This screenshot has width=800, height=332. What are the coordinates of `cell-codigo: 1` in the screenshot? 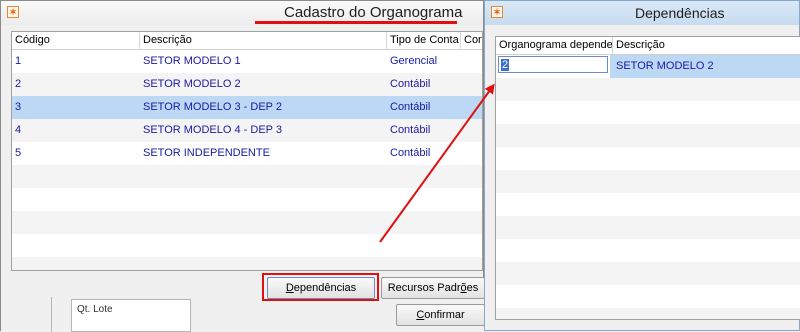 It's located at (18, 61).